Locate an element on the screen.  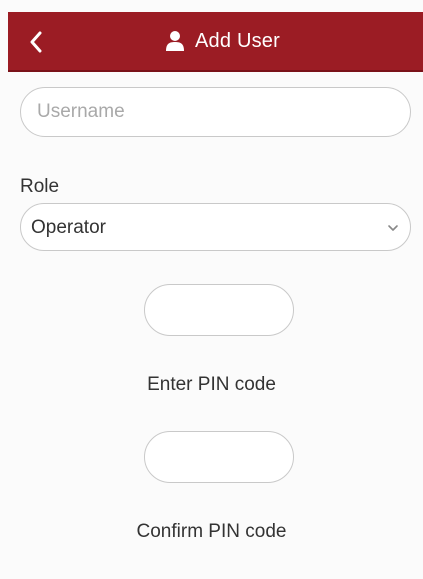
role-selected-value: Operator is located at coordinates (68, 227).